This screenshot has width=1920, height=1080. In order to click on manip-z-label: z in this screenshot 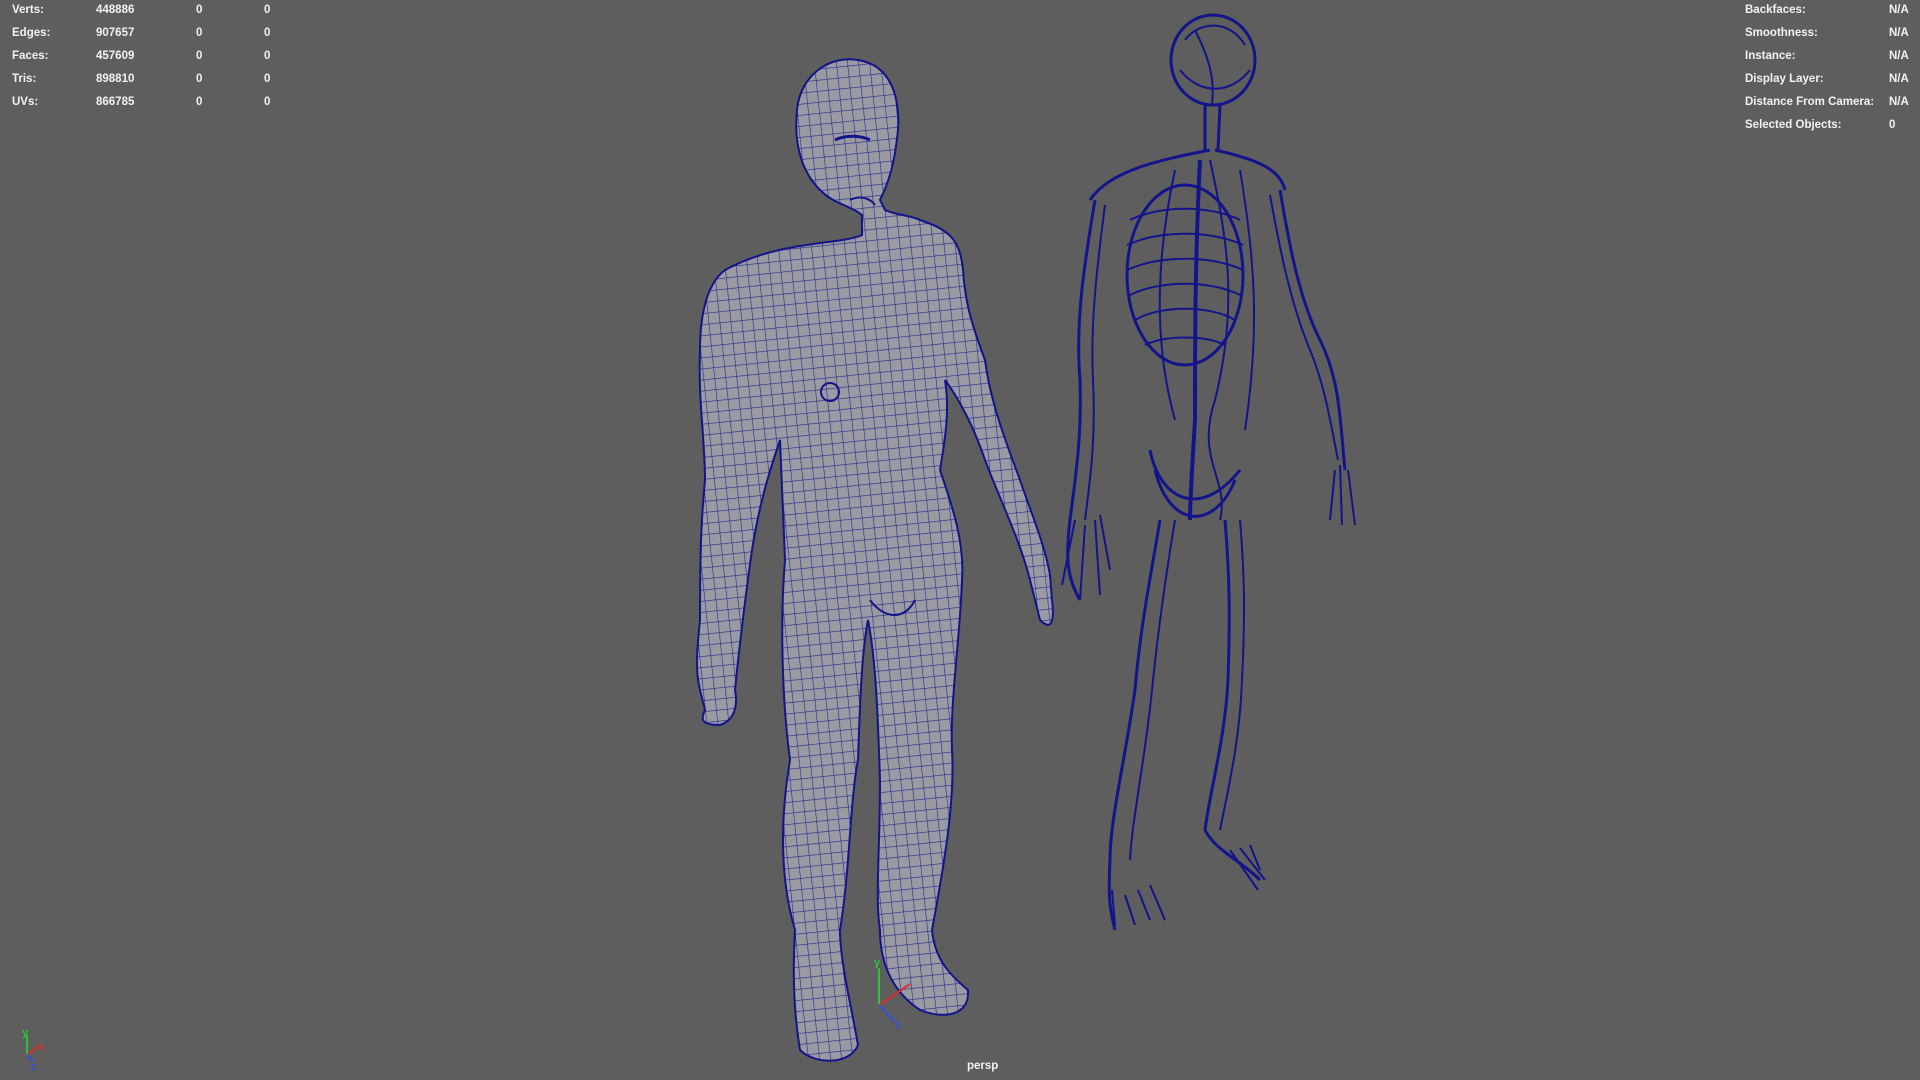, I will do `click(898, 1025)`.